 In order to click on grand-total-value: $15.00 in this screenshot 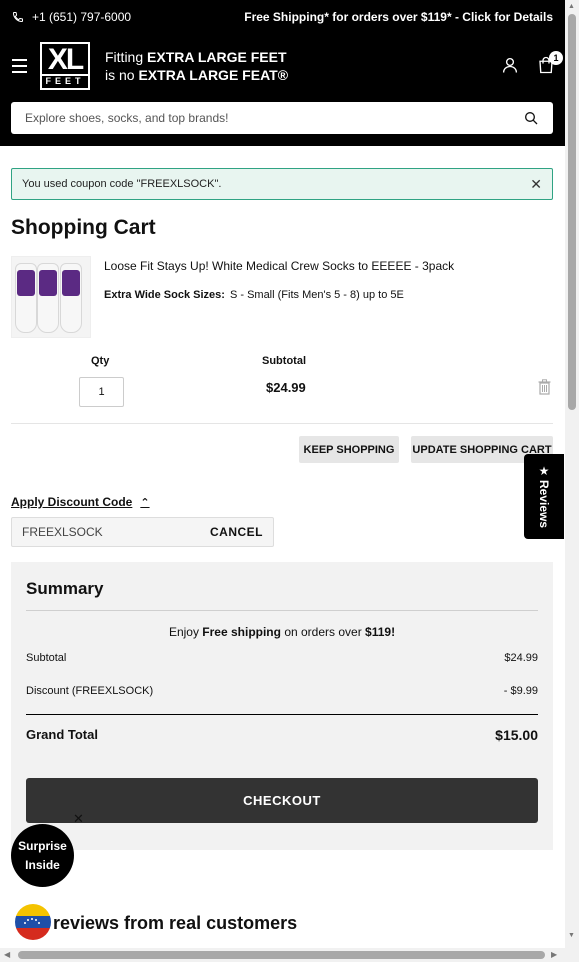, I will do `click(516, 735)`.